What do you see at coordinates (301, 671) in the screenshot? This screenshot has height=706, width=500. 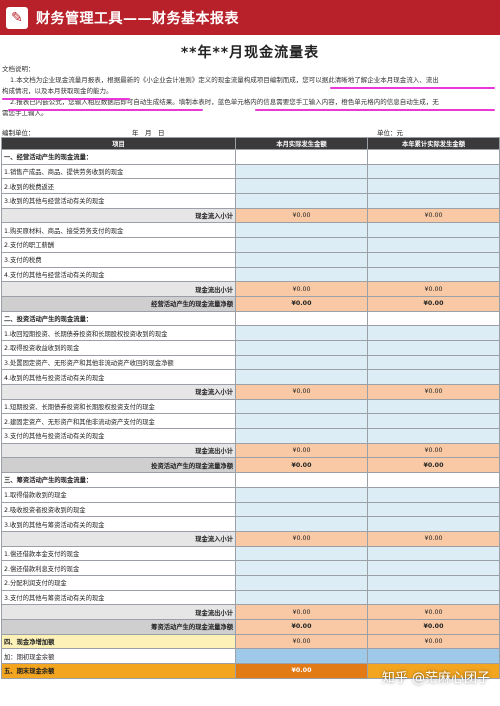 I see `closing-balance-month: ¥0.00` at bounding box center [301, 671].